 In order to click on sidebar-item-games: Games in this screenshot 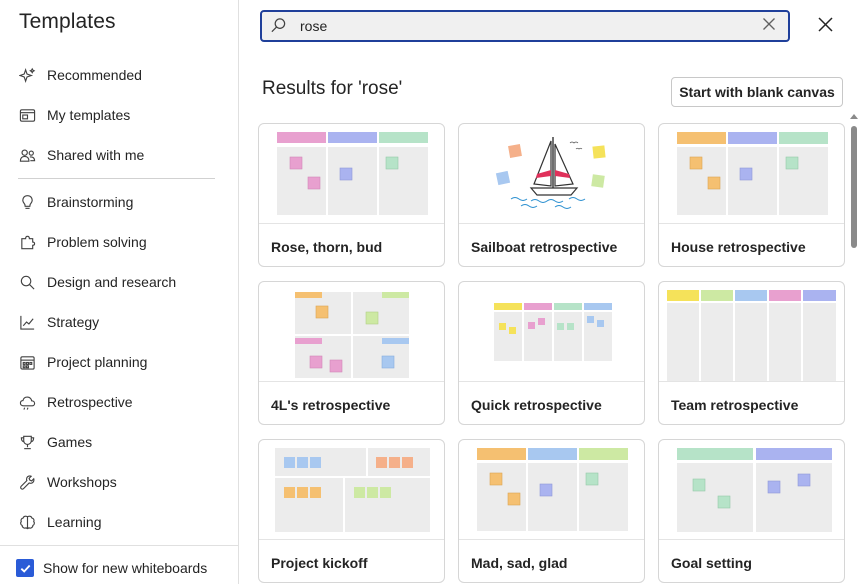, I will do `click(118, 442)`.